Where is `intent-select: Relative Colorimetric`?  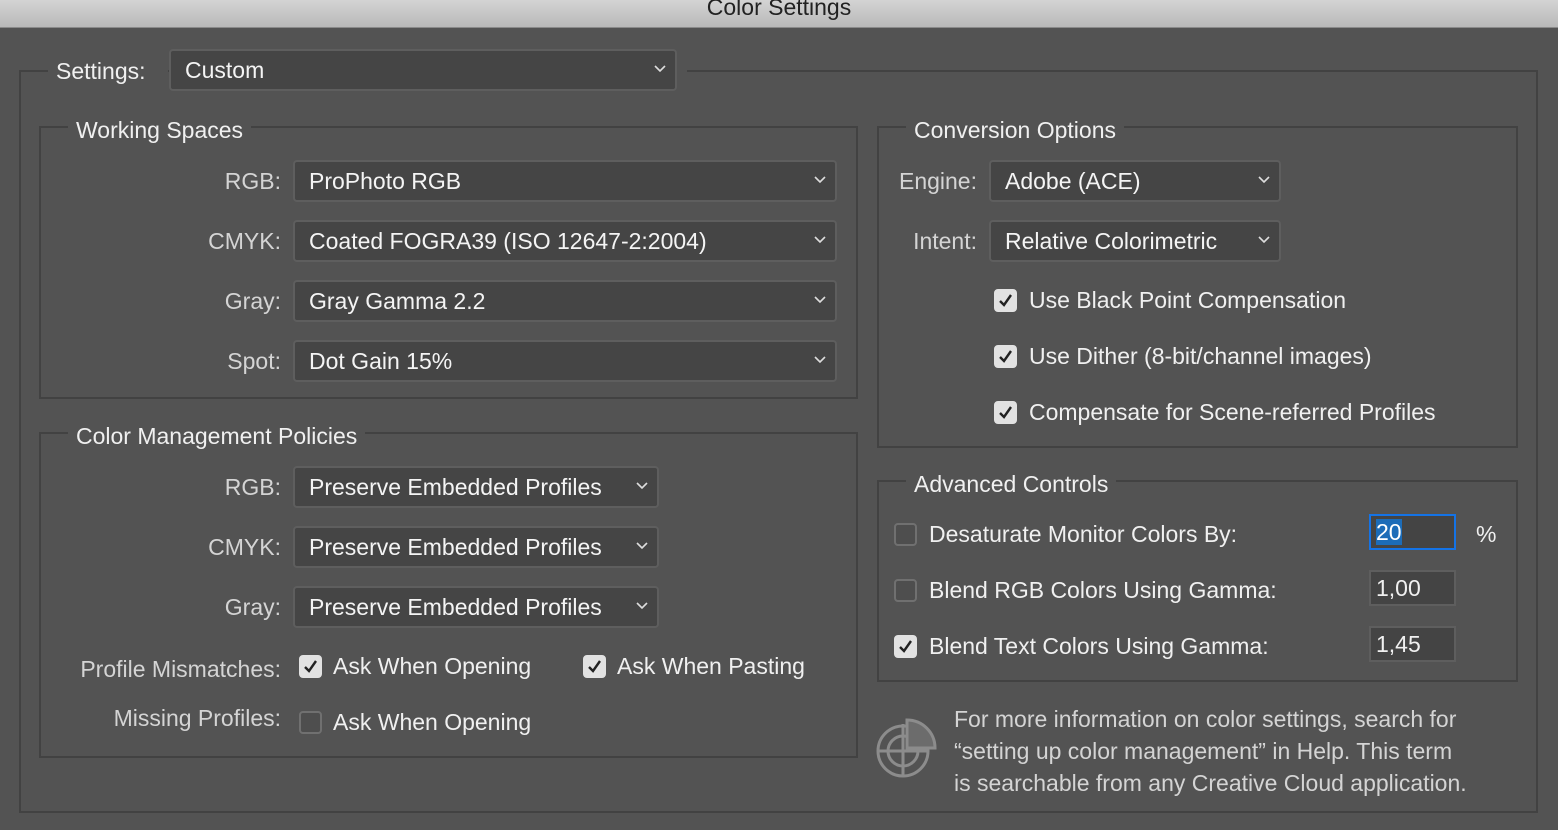
intent-select: Relative Colorimetric is located at coordinates (1135, 241).